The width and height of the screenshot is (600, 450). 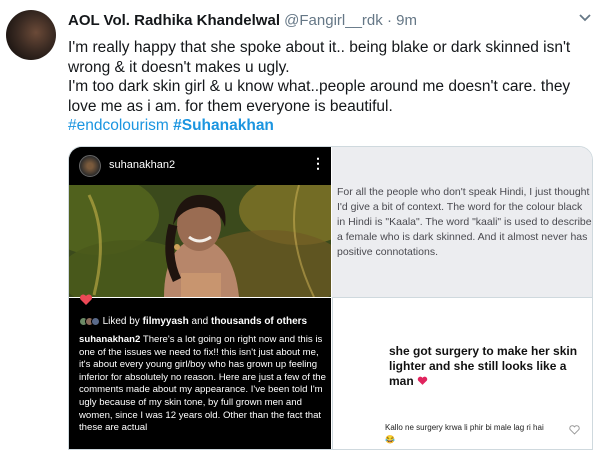 What do you see at coordinates (110, 339) in the screenshot?
I see `caption-username: suhanakhan2` at bounding box center [110, 339].